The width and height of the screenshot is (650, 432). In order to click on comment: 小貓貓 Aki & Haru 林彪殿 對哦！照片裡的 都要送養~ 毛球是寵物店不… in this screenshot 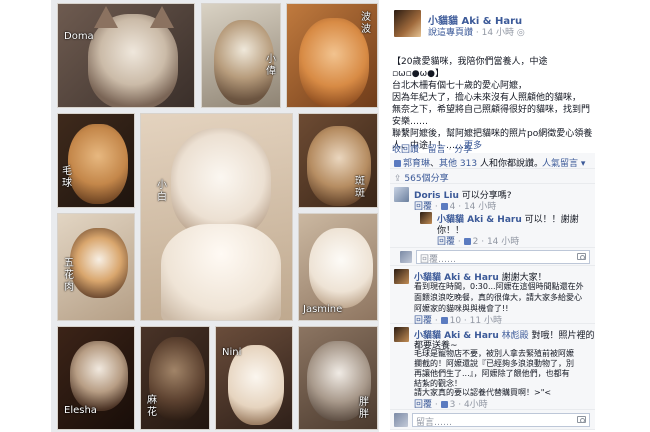, I will do `click(492, 367)`.